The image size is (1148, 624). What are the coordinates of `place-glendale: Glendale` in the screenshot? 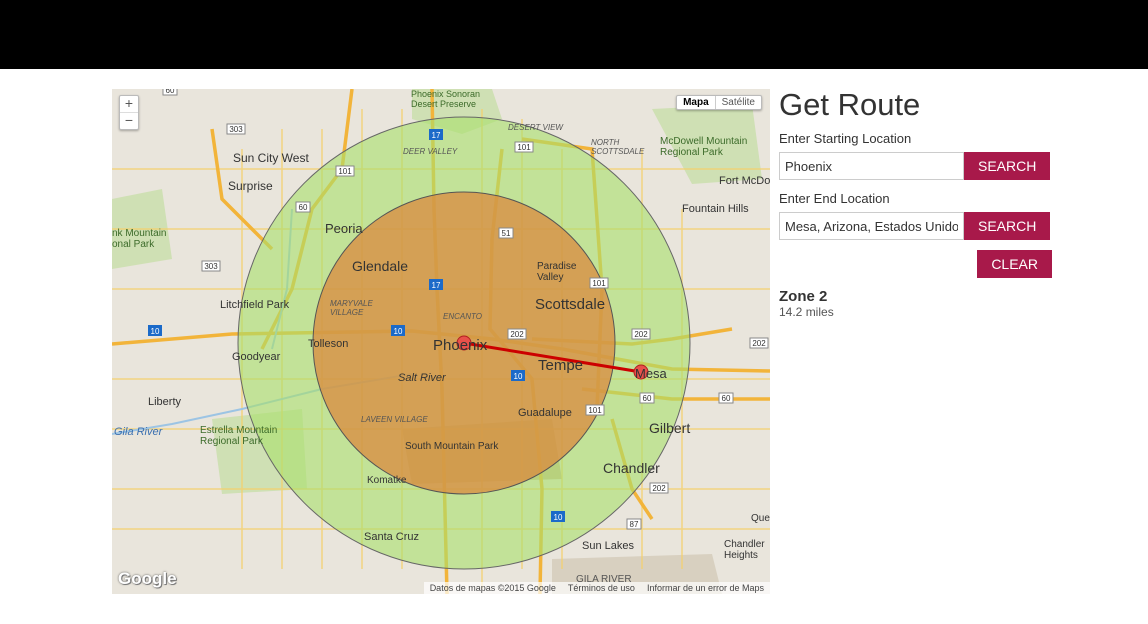 It's located at (380, 266).